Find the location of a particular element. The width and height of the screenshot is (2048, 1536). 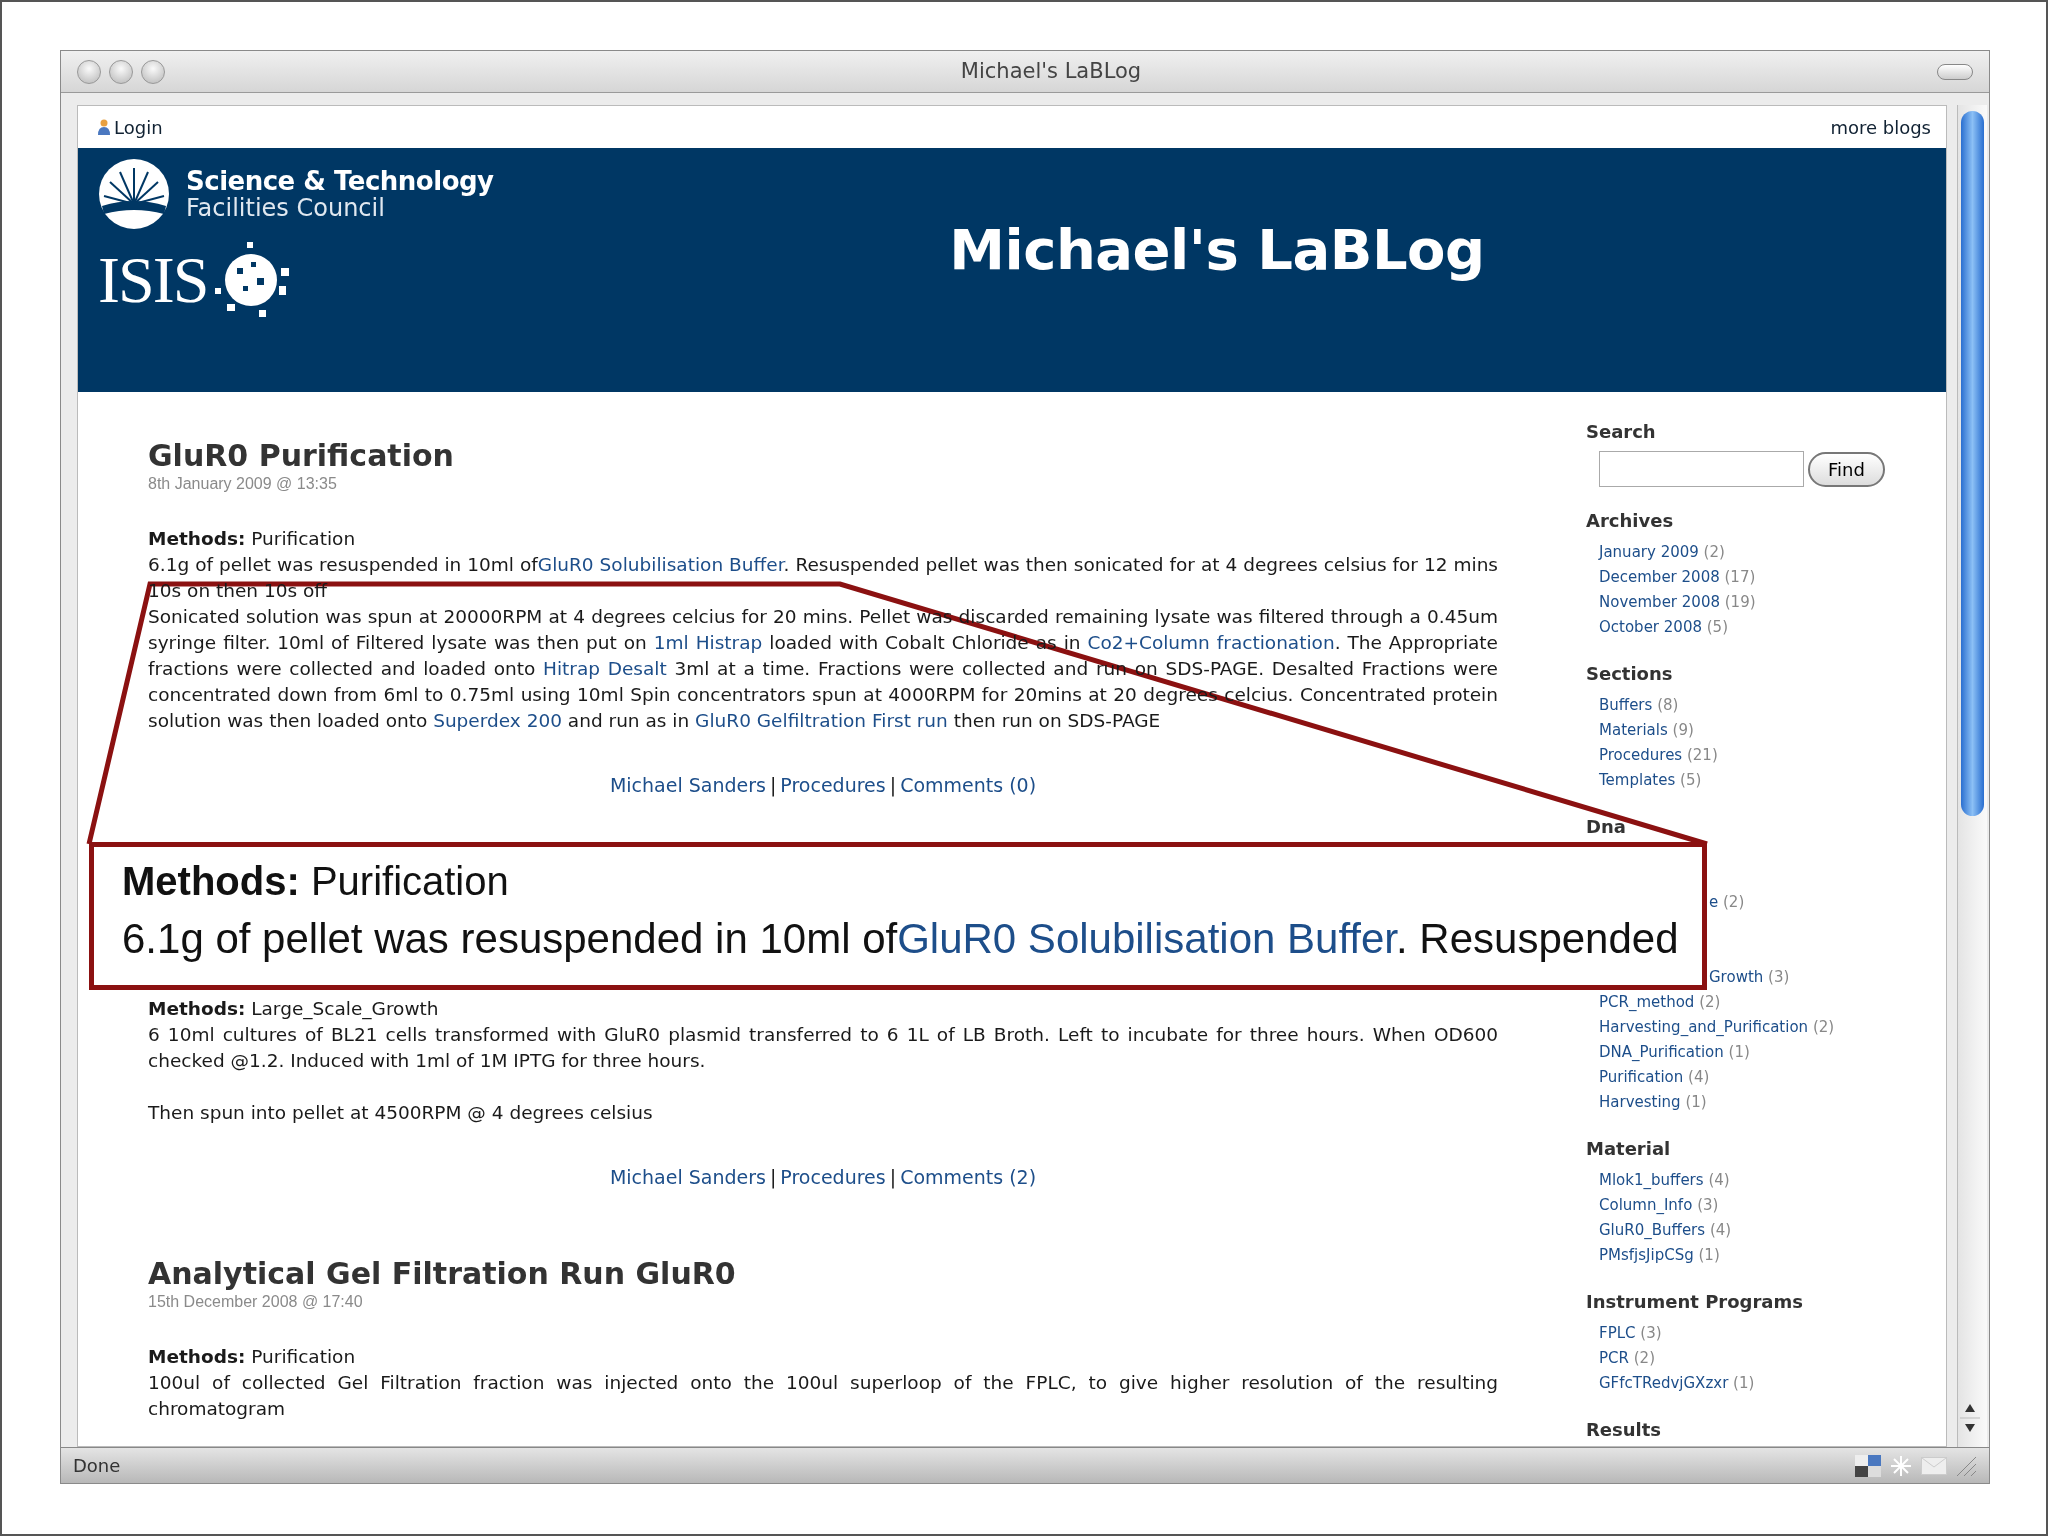

sidebar-link: January 2009 is located at coordinates (1649, 552).